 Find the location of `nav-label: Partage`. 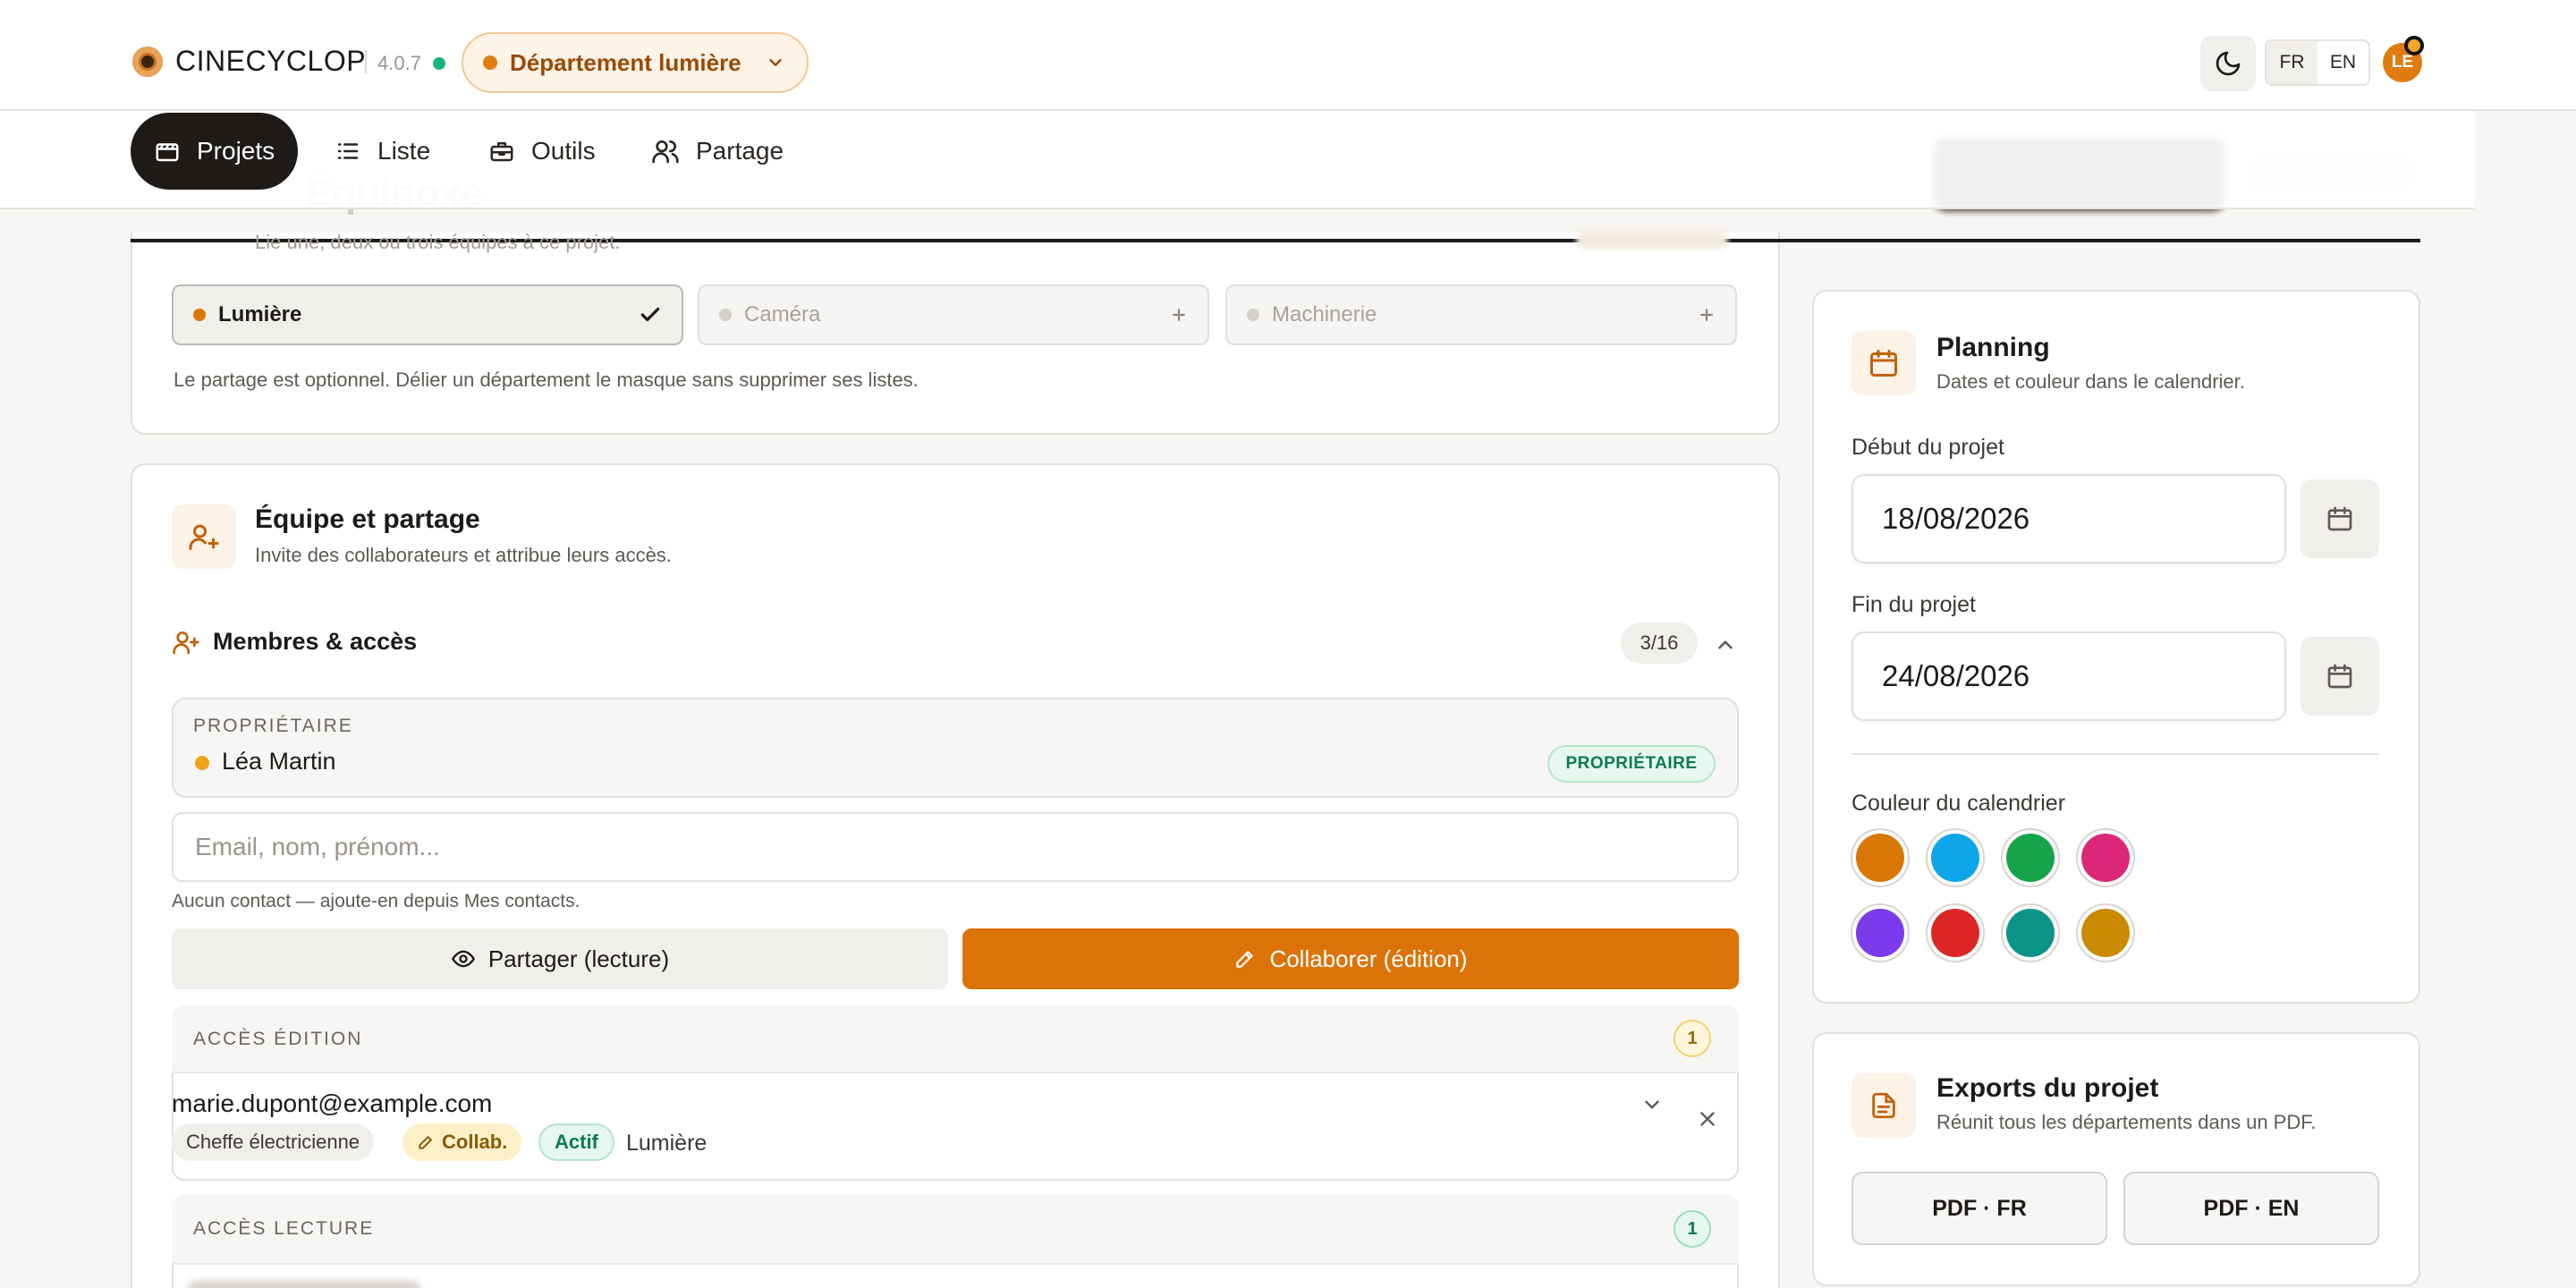

nav-label: Partage is located at coordinates (740, 151).